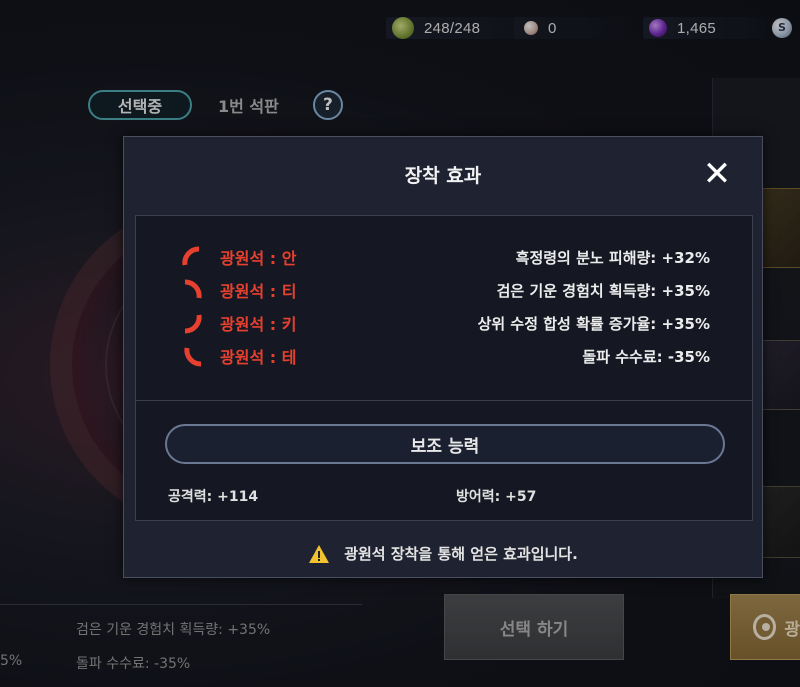 Image resolution: width=800 pixels, height=687 pixels. What do you see at coordinates (461, 554) in the screenshot?
I see `notice-text: 광원석 장착을 통해 얻은 효과입니다.` at bounding box center [461, 554].